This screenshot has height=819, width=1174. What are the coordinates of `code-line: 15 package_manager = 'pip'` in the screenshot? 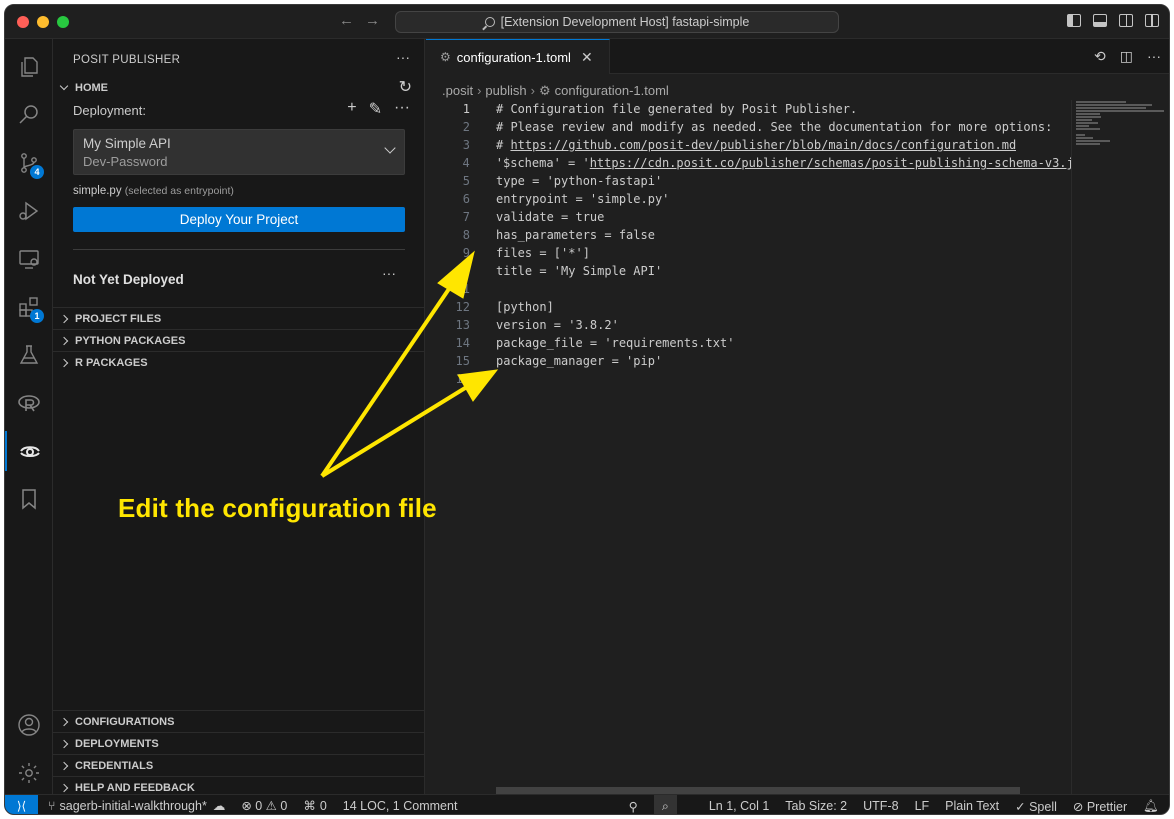 It's located at (748, 361).